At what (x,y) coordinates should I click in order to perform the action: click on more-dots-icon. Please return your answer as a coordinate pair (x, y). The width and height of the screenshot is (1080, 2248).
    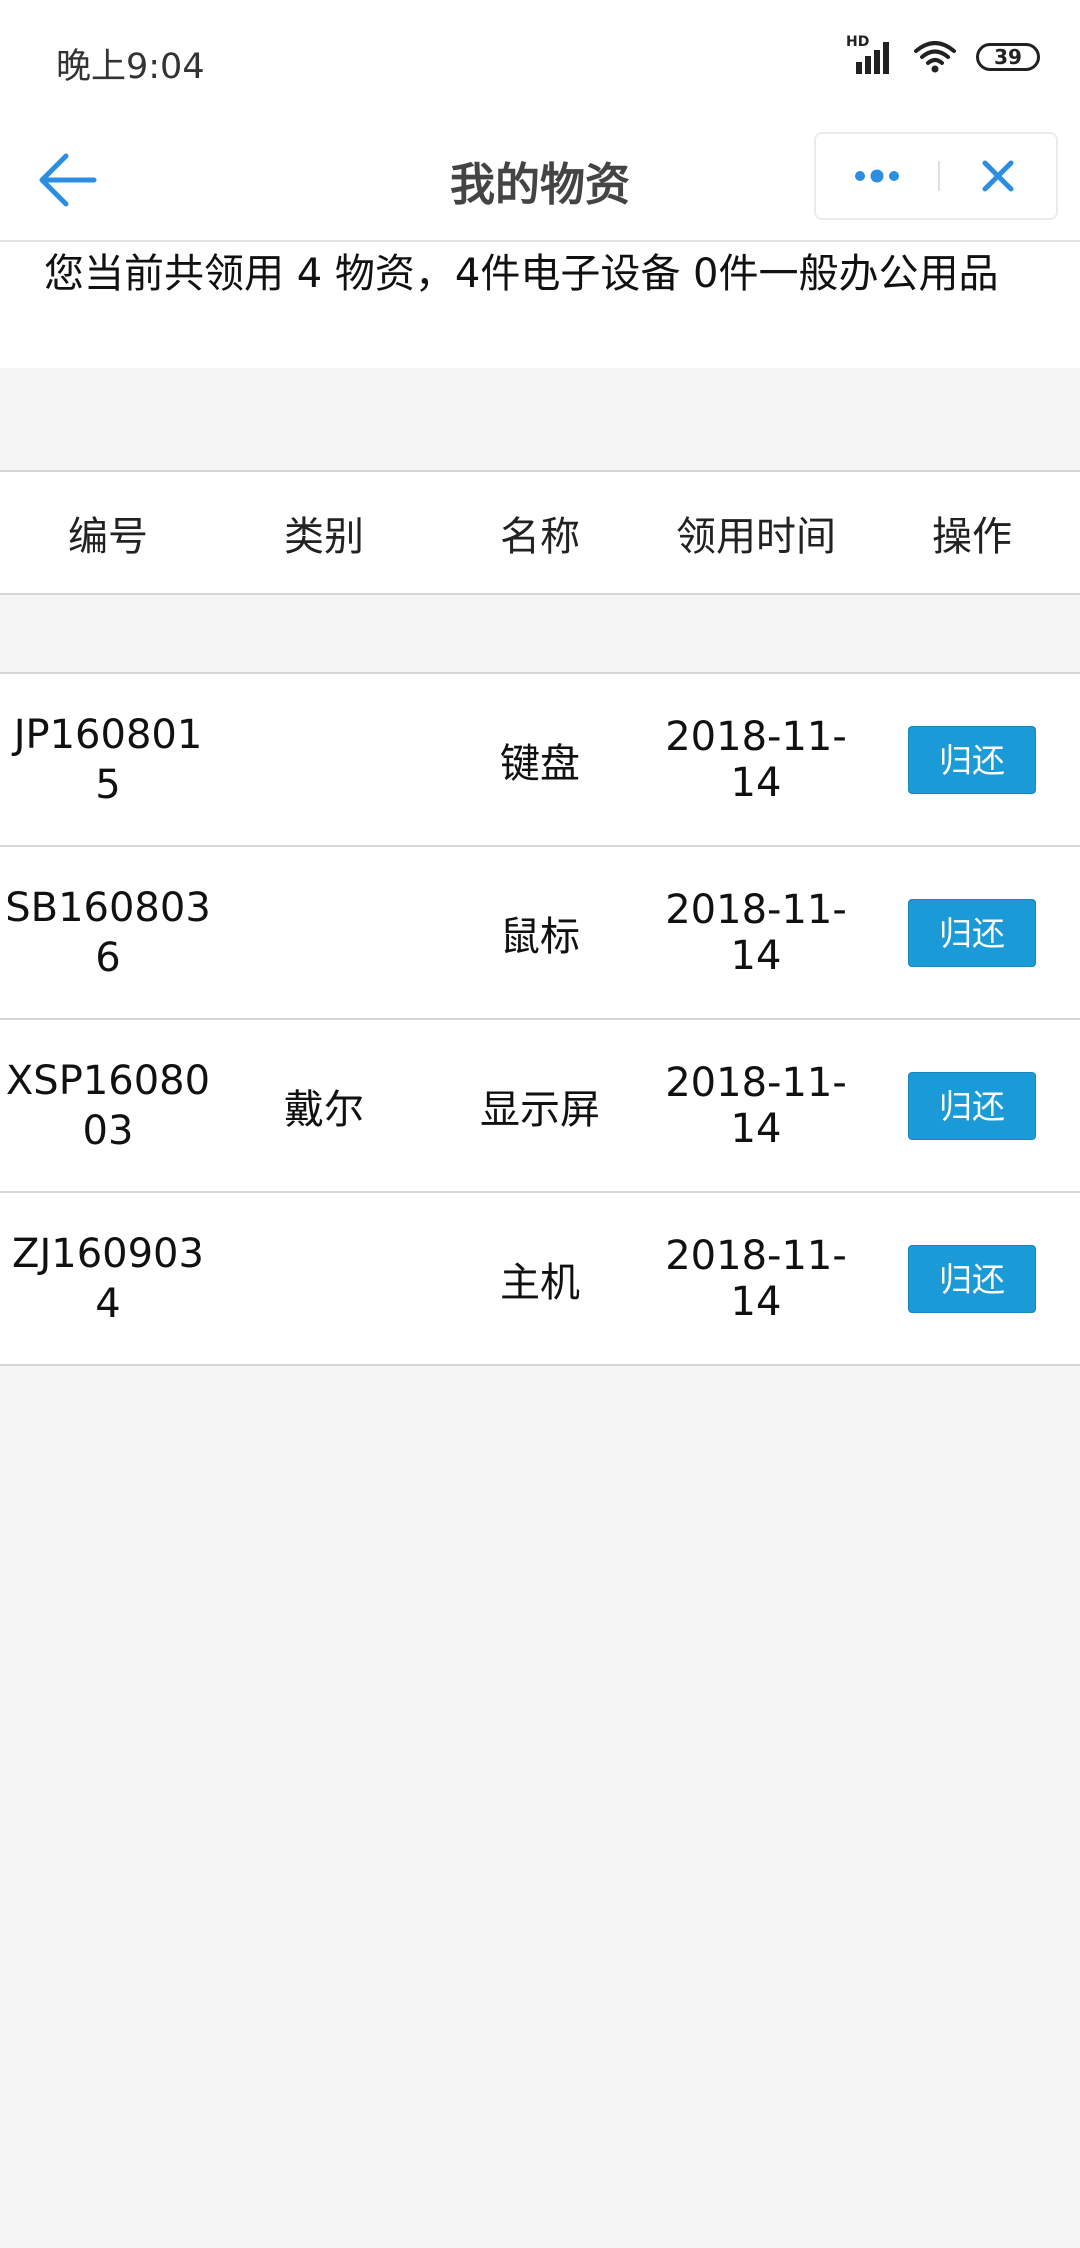
    Looking at the image, I should click on (877, 176).